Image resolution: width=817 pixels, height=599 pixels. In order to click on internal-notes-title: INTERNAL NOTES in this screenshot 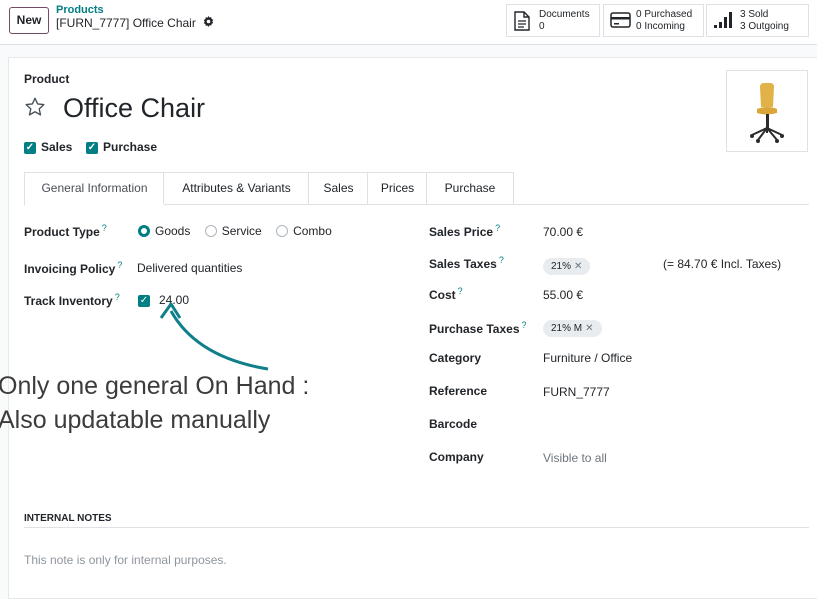, I will do `click(68, 518)`.